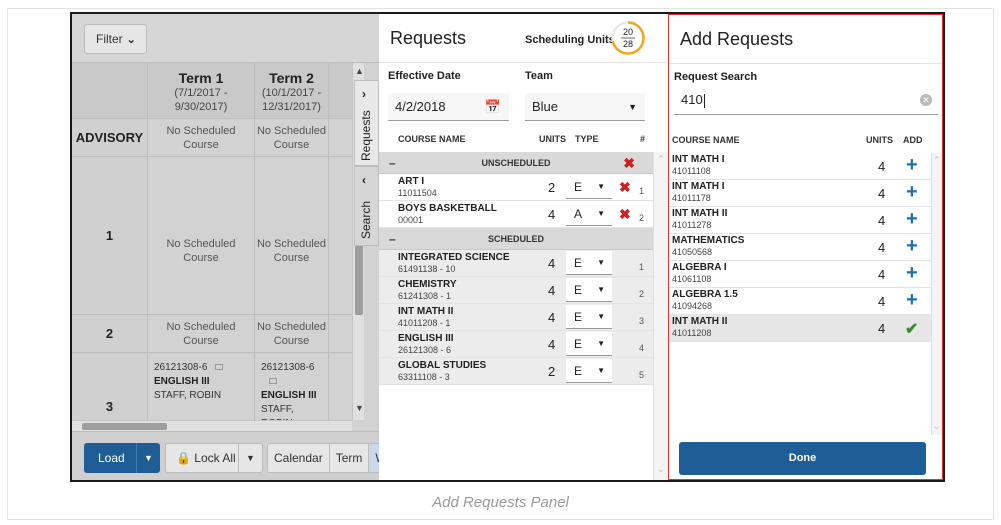 Image resolution: width=1001 pixels, height=525 pixels. Describe the element at coordinates (806, 100) in the screenshot. I see `request-search-input: 410 ✕` at that location.